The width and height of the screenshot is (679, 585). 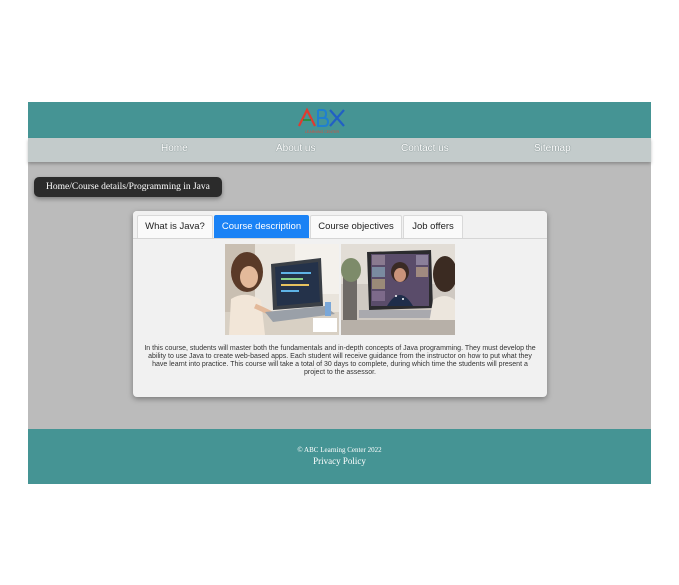 I want to click on header-bar: LEARNING CENTER, so click(x=339, y=120).